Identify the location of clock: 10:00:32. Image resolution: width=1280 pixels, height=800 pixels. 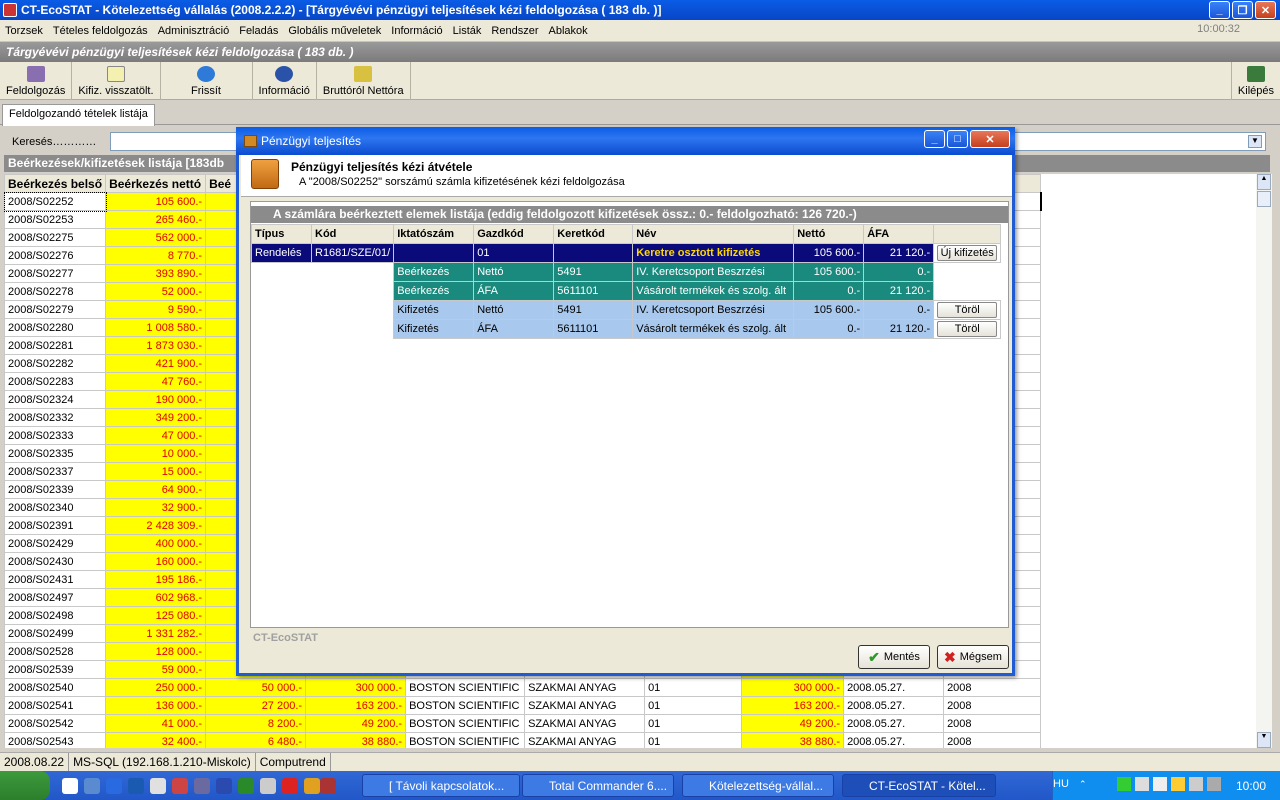
(1218, 29).